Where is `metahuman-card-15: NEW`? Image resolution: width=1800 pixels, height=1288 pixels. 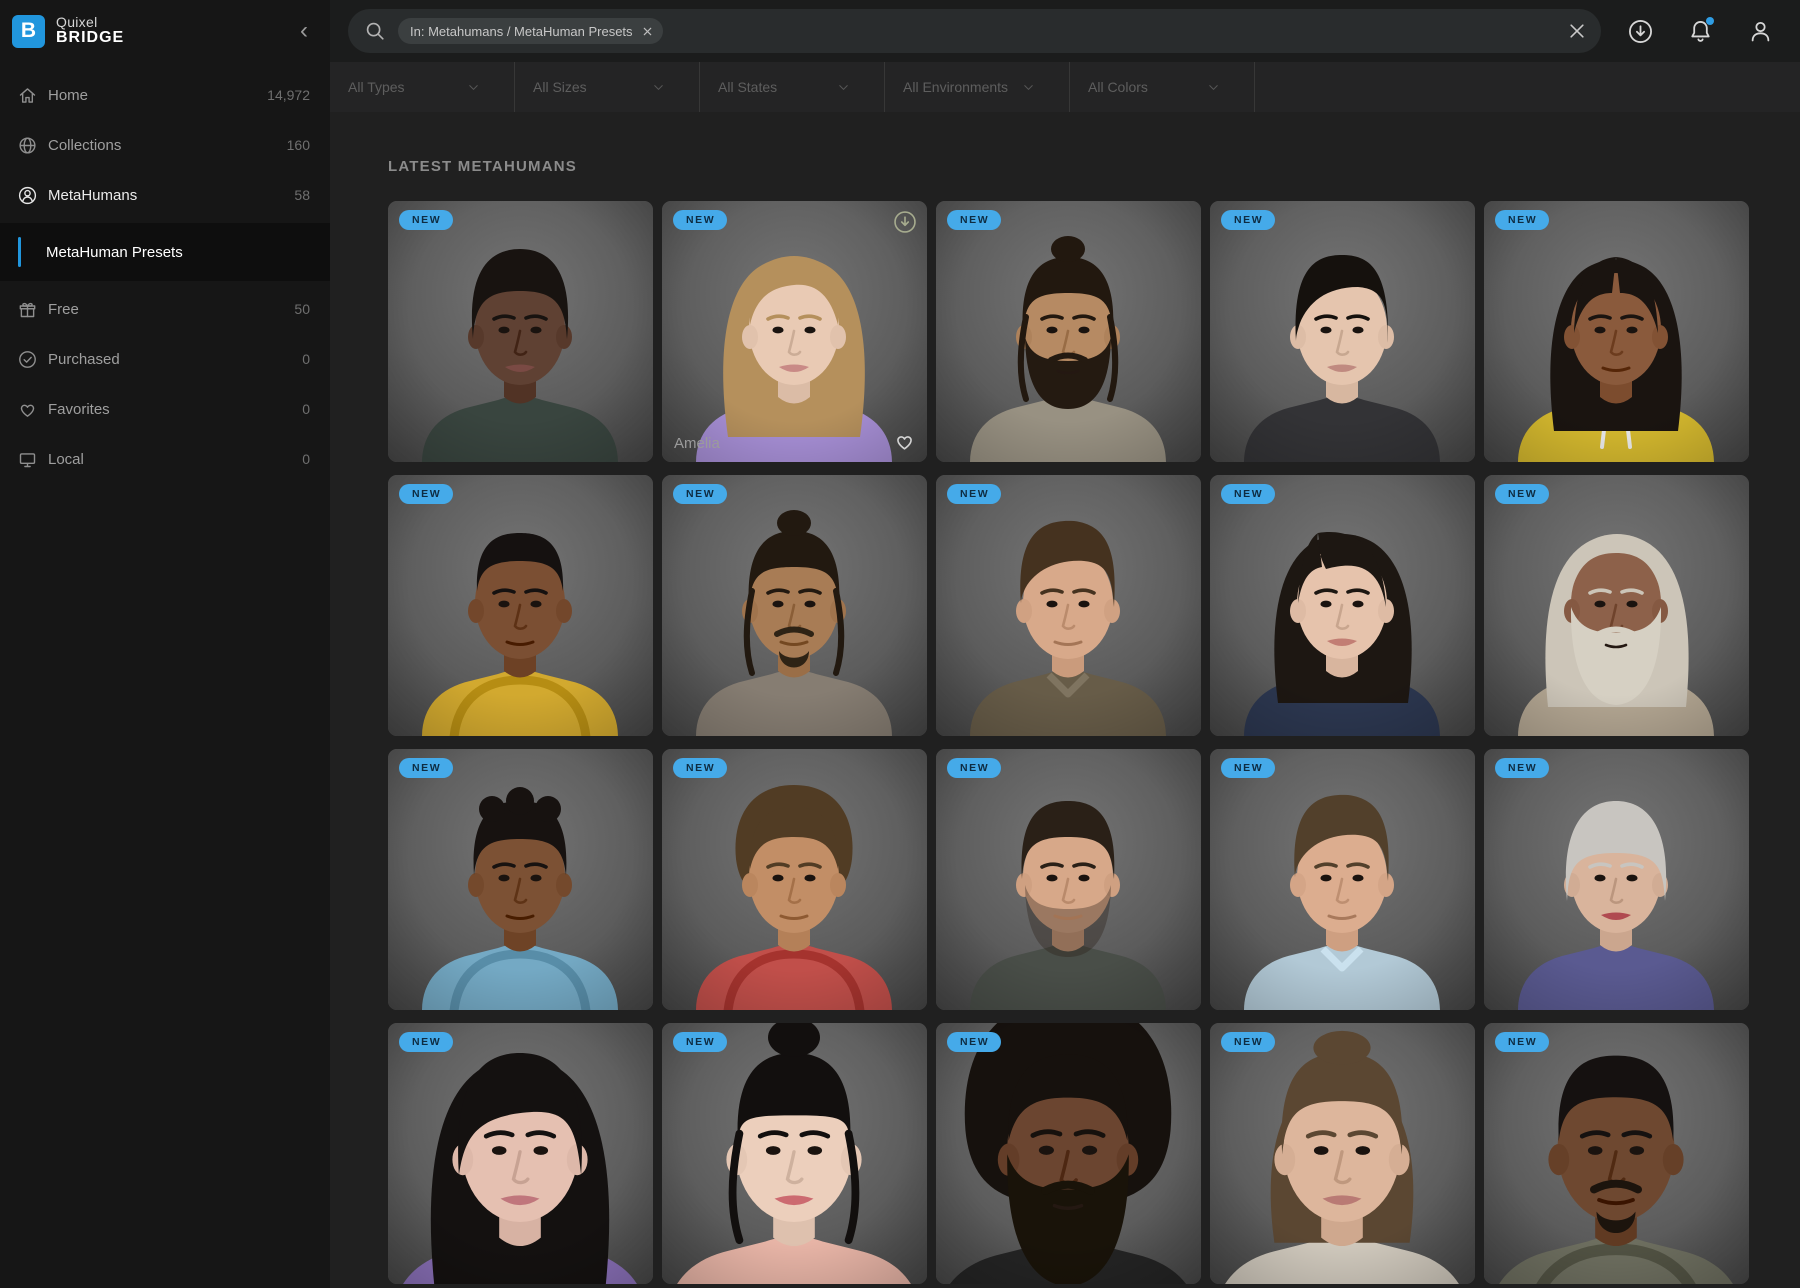 metahuman-card-15: NEW is located at coordinates (1616, 879).